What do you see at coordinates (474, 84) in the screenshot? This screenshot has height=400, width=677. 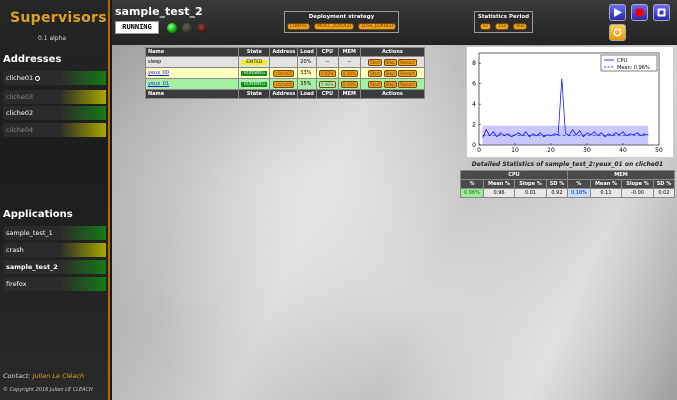 I see `y-tick-label: 6` at bounding box center [474, 84].